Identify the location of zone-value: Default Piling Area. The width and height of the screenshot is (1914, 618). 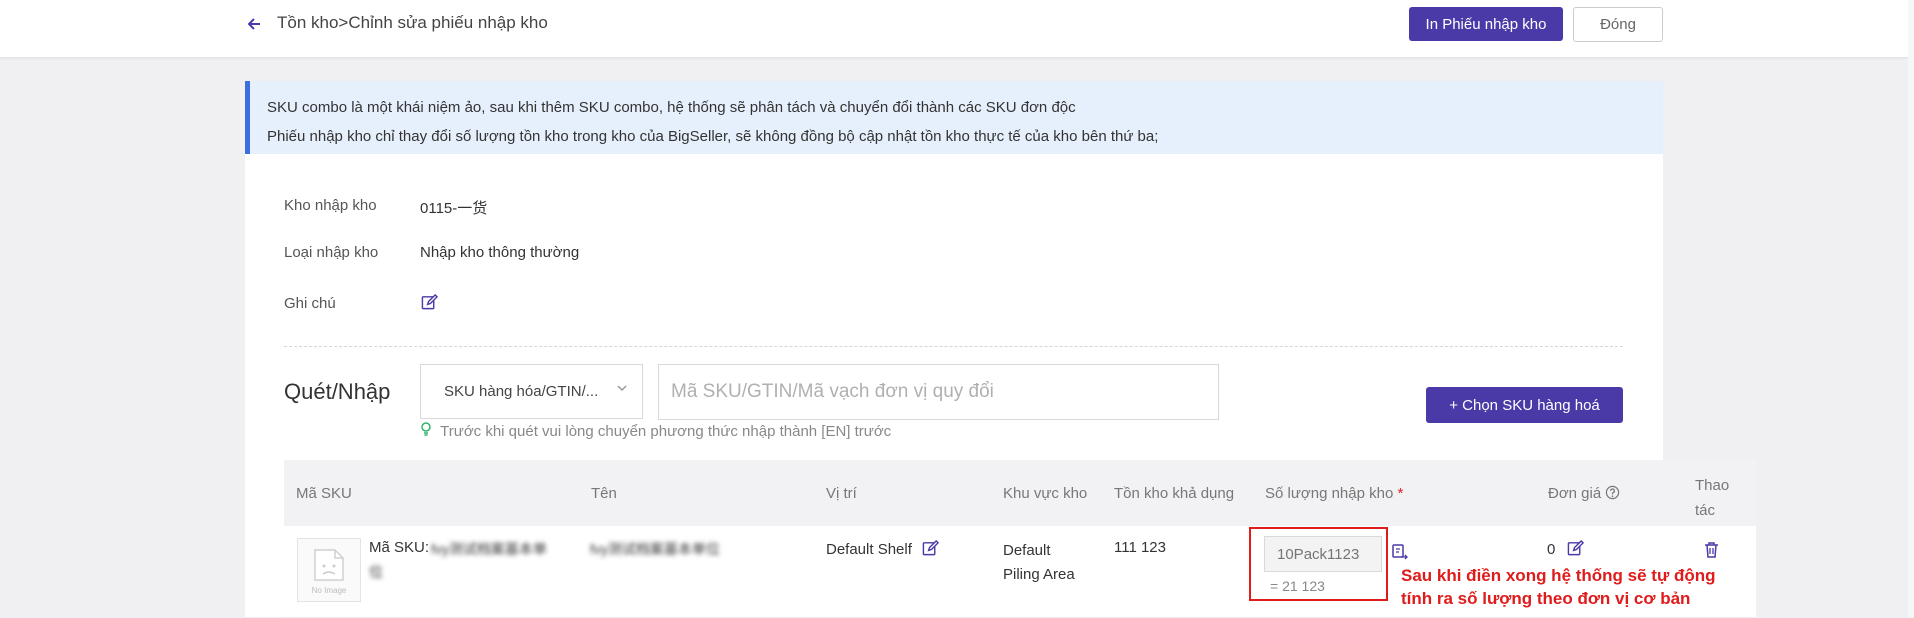
(1039, 563).